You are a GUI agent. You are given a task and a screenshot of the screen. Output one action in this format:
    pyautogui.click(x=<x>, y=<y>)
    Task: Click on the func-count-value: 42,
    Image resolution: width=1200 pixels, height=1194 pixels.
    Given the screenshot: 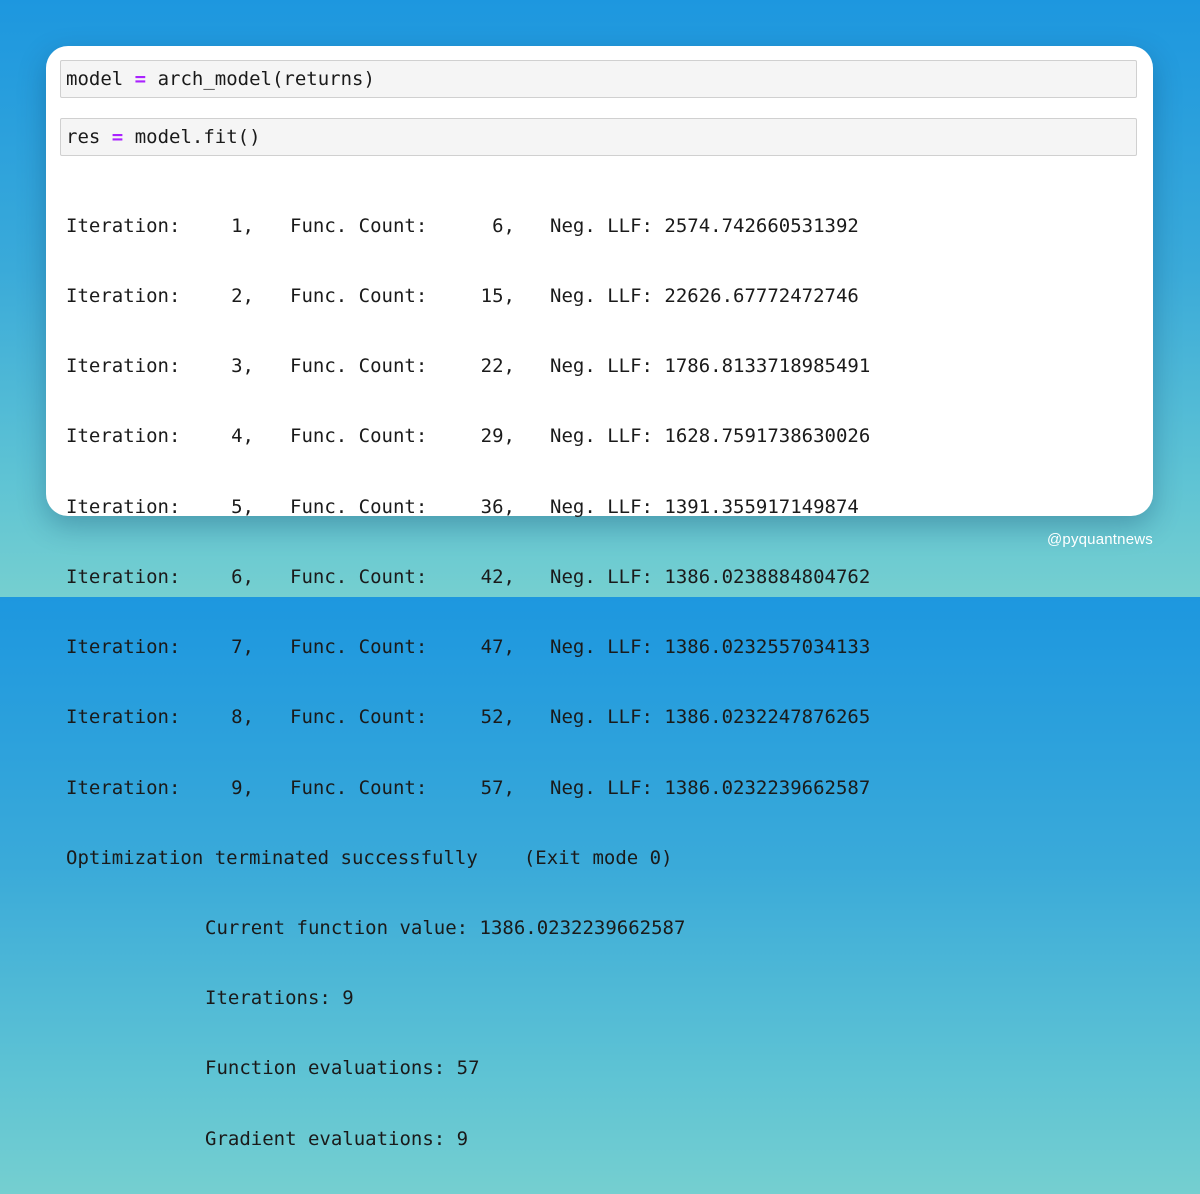 What is the action you would take?
    pyautogui.click(x=497, y=576)
    